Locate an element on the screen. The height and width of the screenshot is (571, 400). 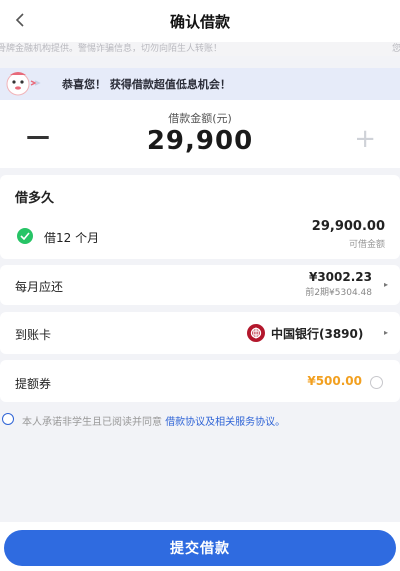
term-card: 借多久 is located at coordinates (200, 217).